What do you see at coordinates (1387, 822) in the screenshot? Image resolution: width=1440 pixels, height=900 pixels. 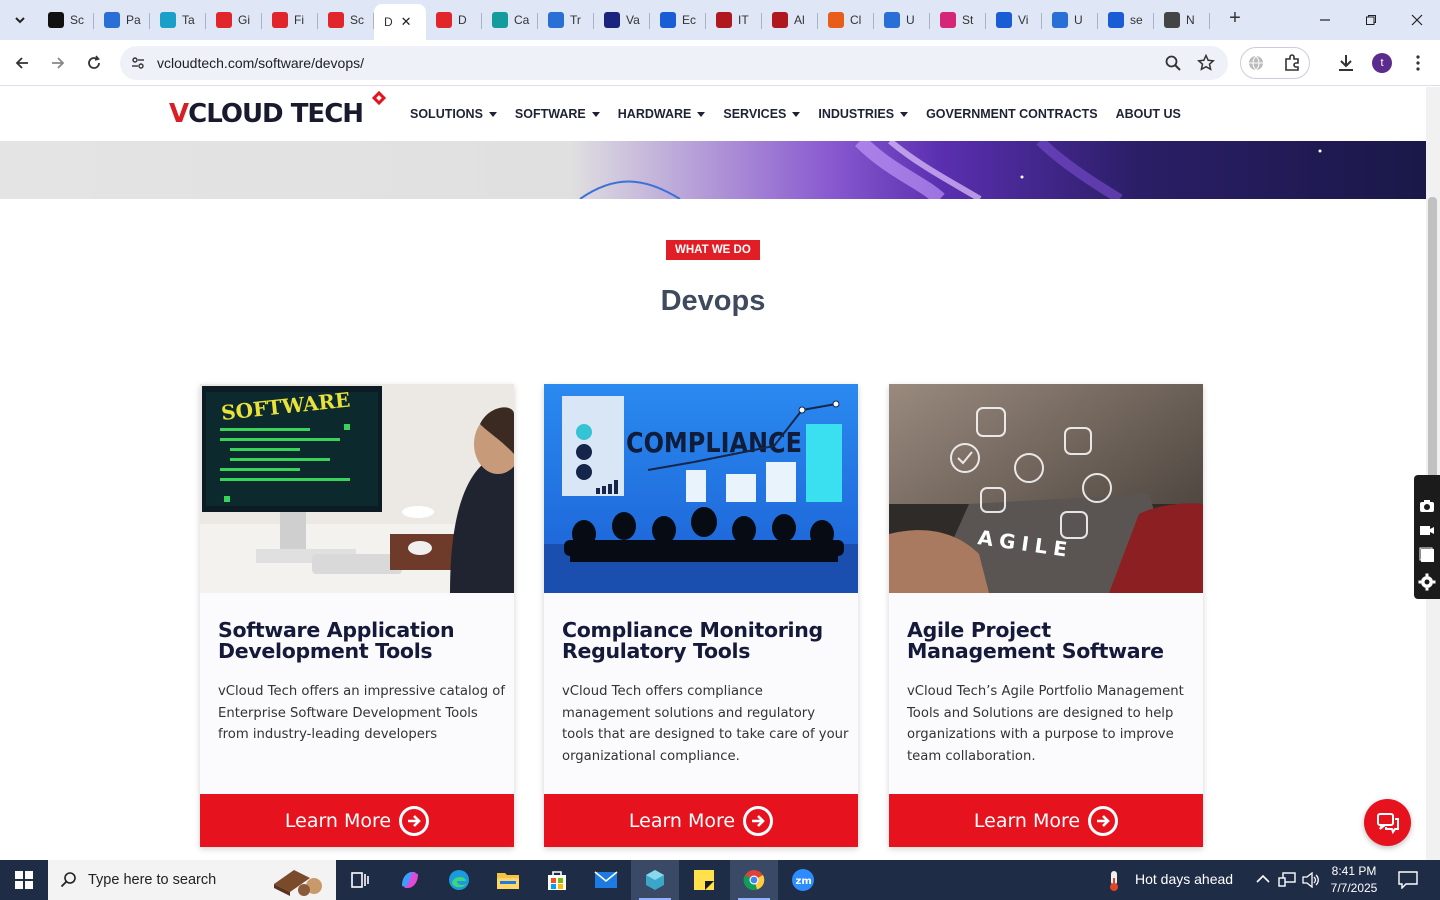 I see `chat-button` at bounding box center [1387, 822].